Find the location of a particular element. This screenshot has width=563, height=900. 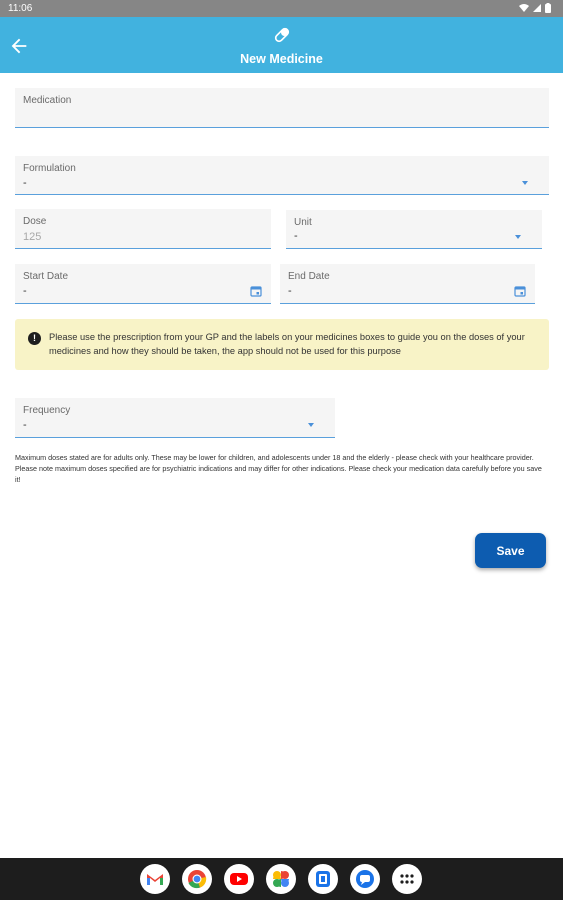

photos-icon is located at coordinates (281, 879).